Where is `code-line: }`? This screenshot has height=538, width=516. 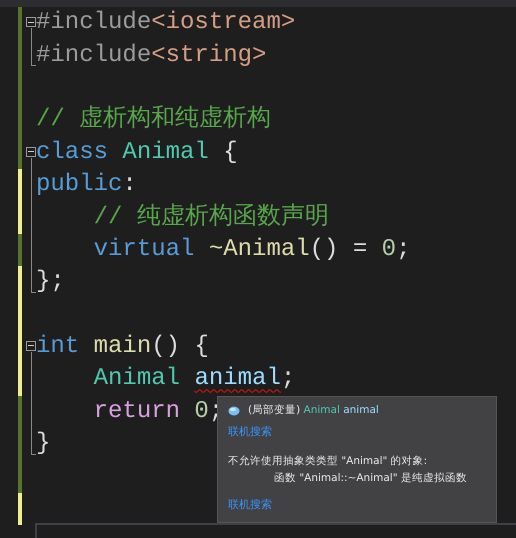 code-line: } is located at coordinates (43, 444).